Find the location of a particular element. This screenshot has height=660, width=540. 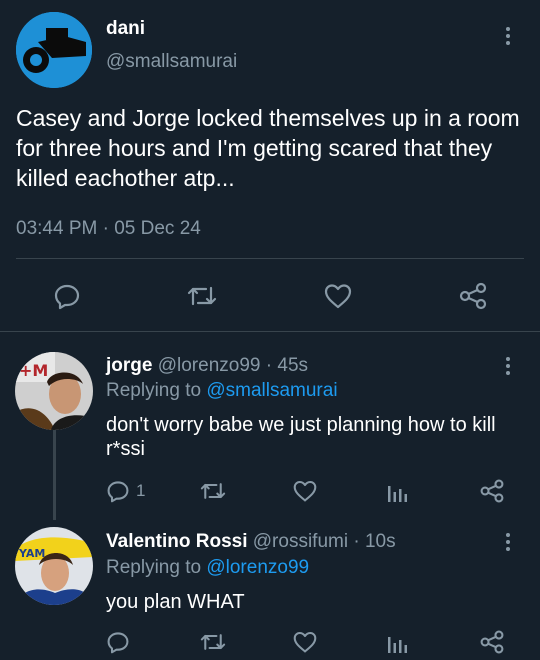

reply-header: jorge @lorenzo99 · 45s is located at coordinates (207, 366).